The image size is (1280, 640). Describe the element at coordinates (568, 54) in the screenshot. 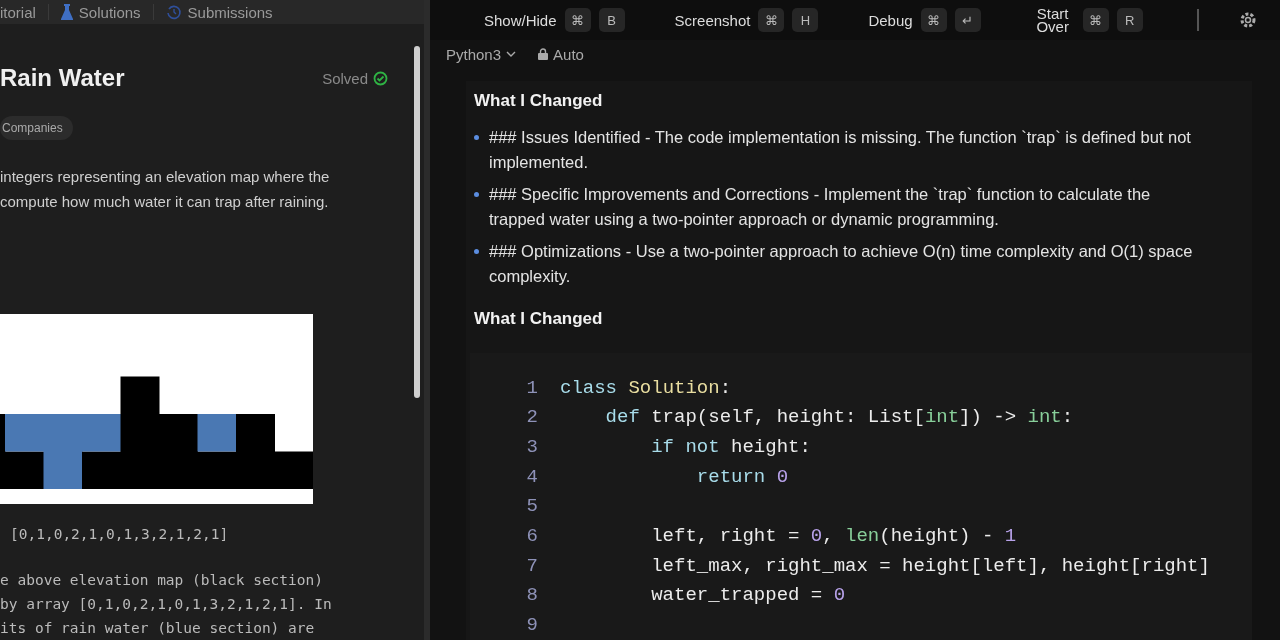

I see `mode-label: Auto` at that location.